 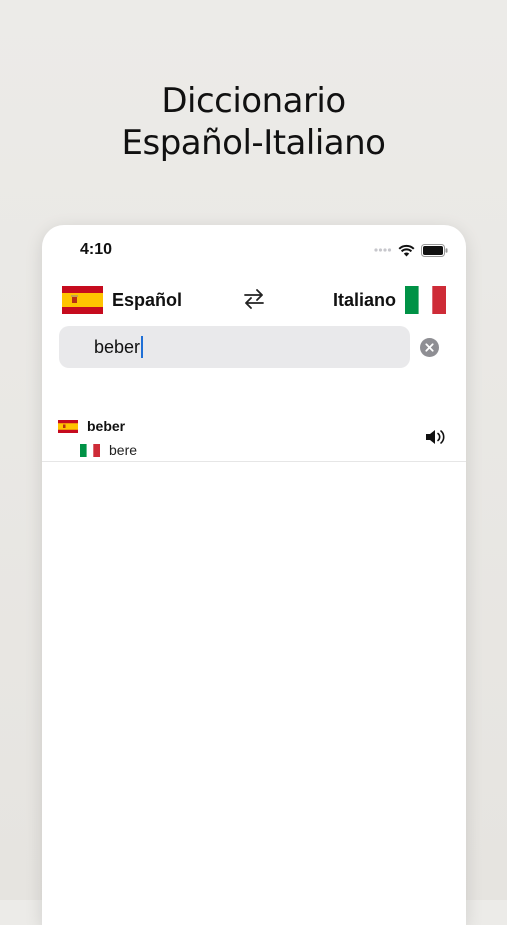 I want to click on app-headline: Diccionario Español-Italiano, so click(x=253, y=122).